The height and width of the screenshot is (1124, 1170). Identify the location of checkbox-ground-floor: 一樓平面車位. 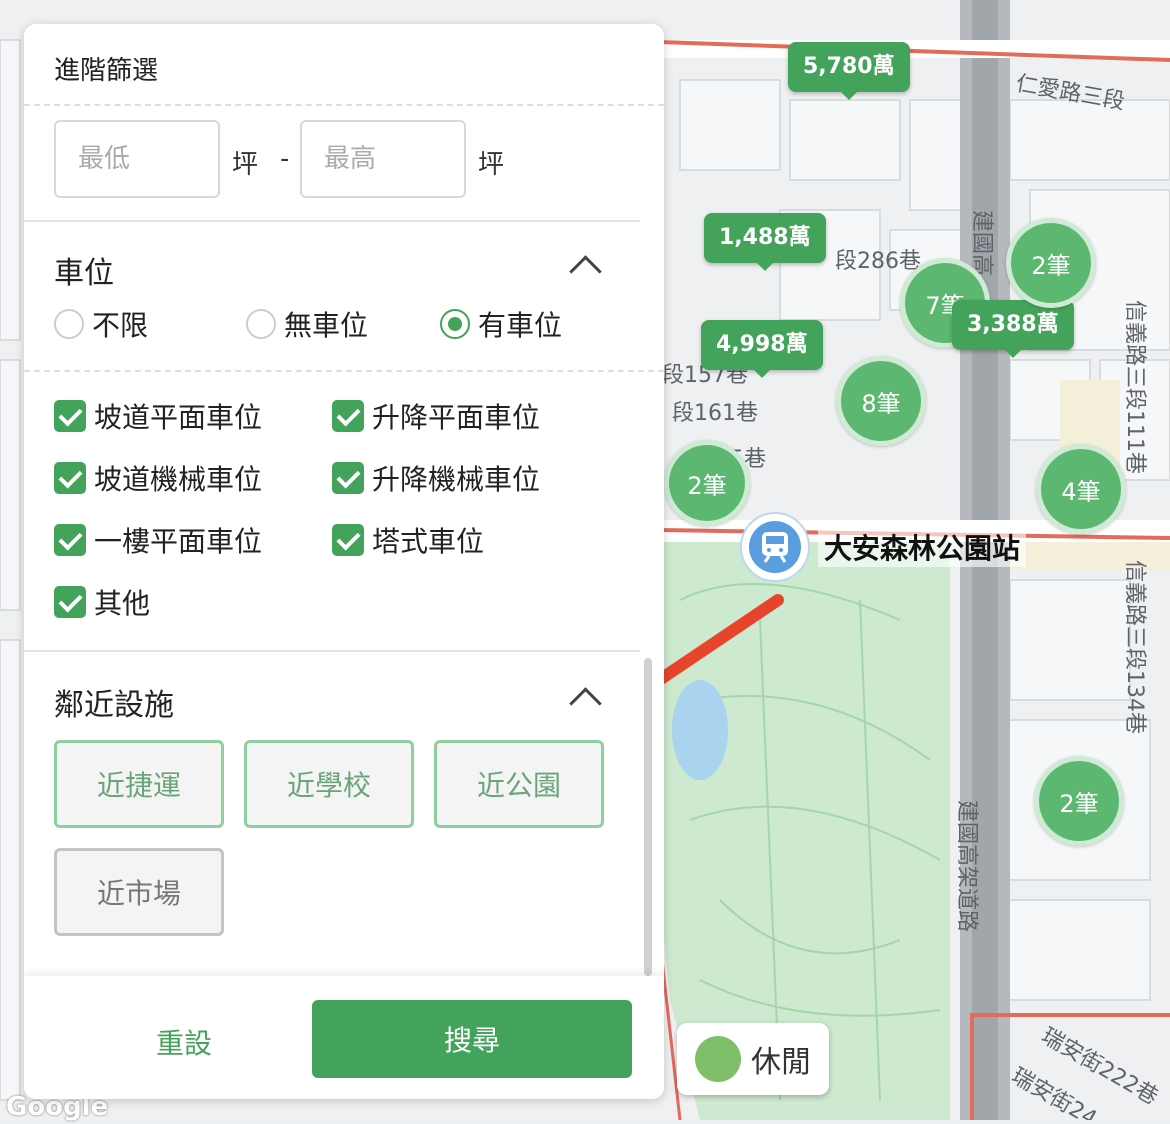
(158, 540).